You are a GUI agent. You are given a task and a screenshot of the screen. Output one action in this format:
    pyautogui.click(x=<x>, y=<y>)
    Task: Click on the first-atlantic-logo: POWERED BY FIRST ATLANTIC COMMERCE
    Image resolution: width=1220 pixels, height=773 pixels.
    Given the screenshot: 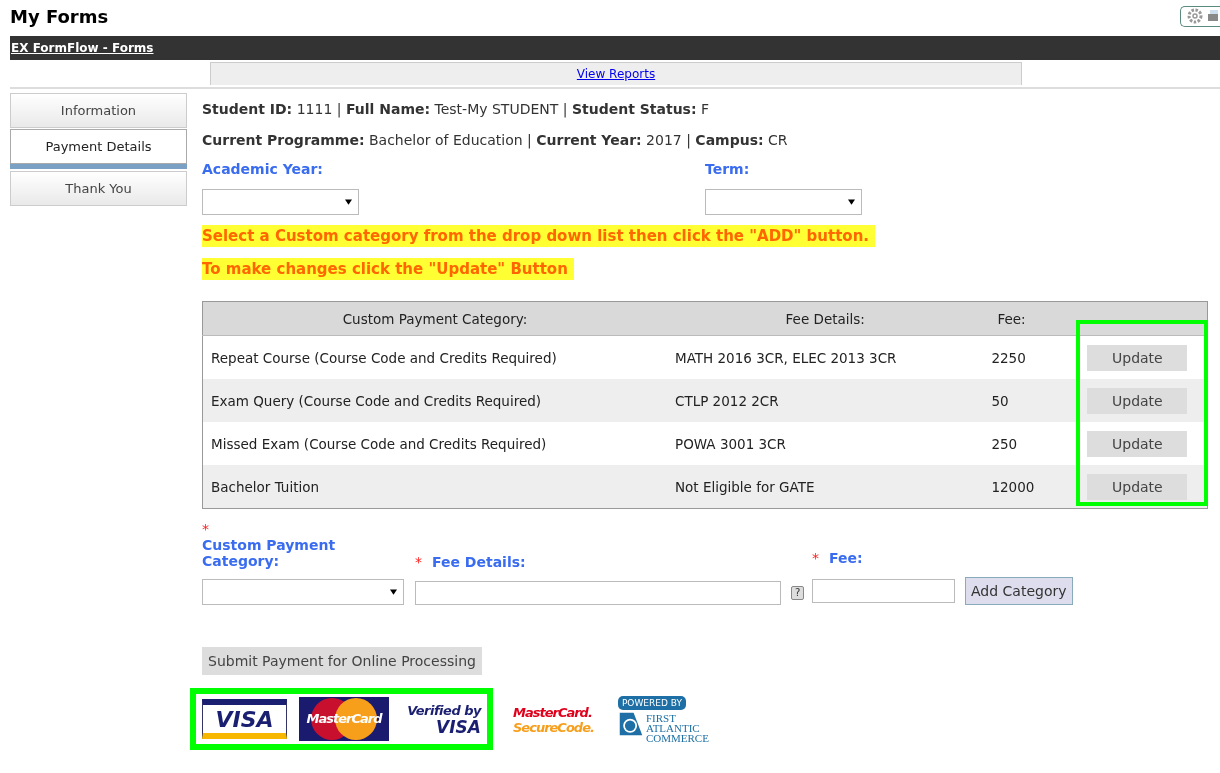 What is the action you would take?
    pyautogui.click(x=663, y=719)
    